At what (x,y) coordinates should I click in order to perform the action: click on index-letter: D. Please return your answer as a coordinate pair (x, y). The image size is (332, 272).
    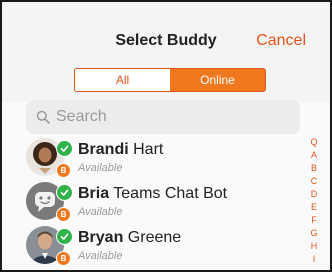
    Looking at the image, I should click on (314, 194).